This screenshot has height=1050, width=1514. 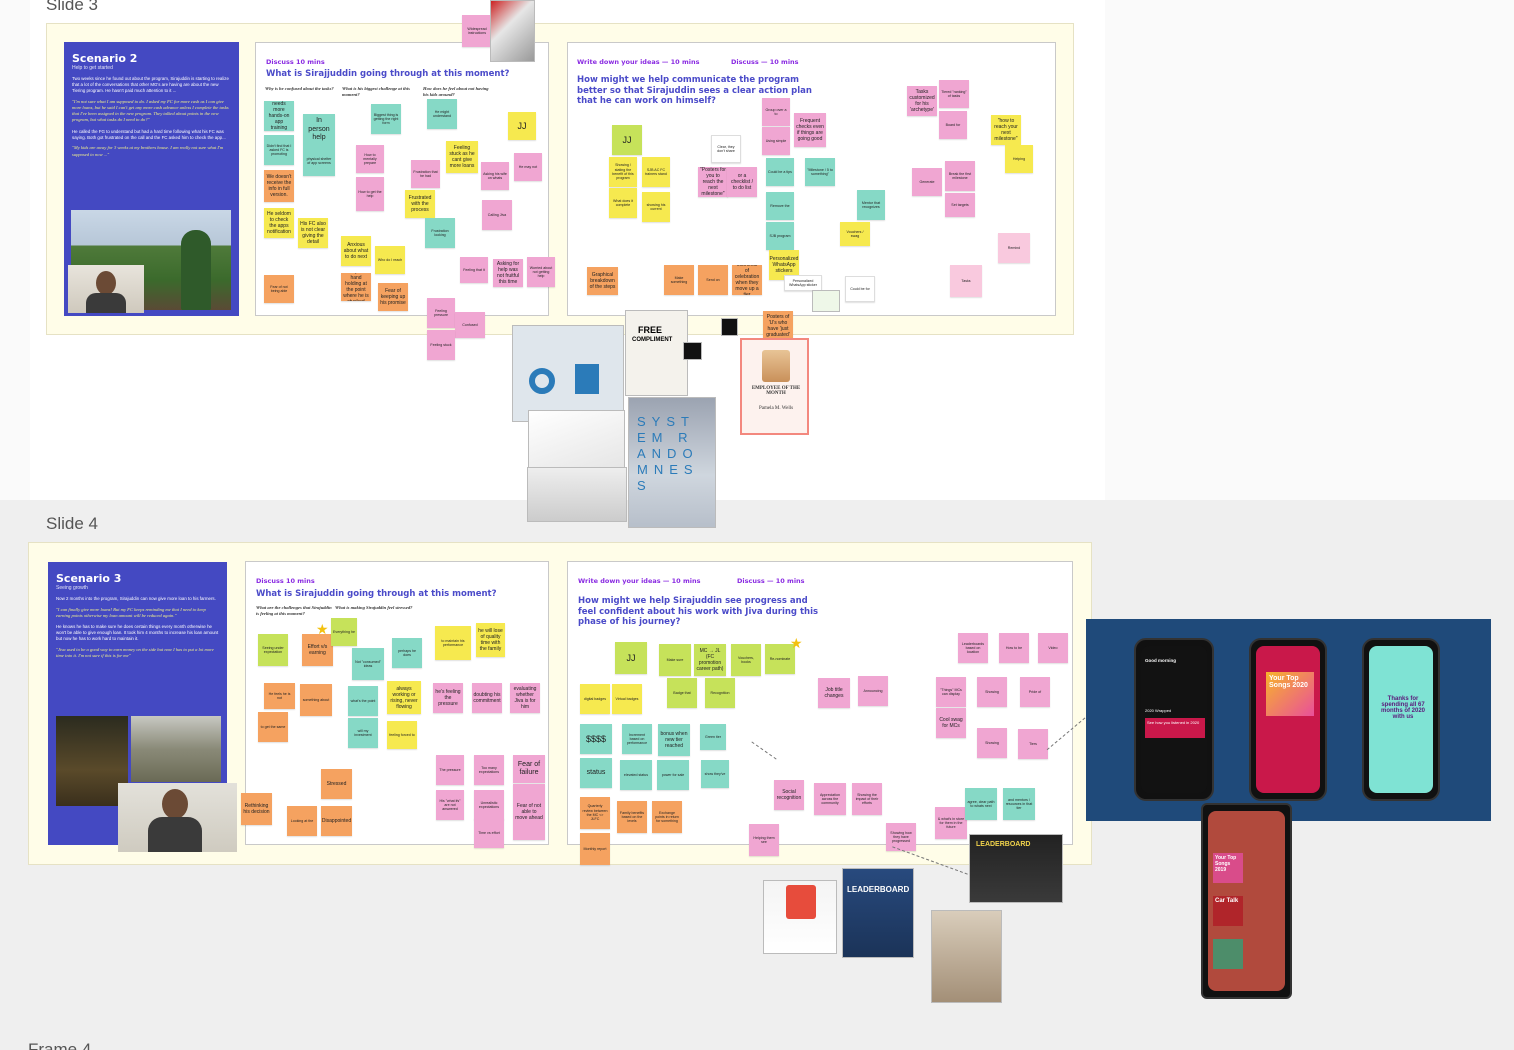 What do you see at coordinates (489, 833) in the screenshot?
I see `sticky-note: Time vs effort` at bounding box center [489, 833].